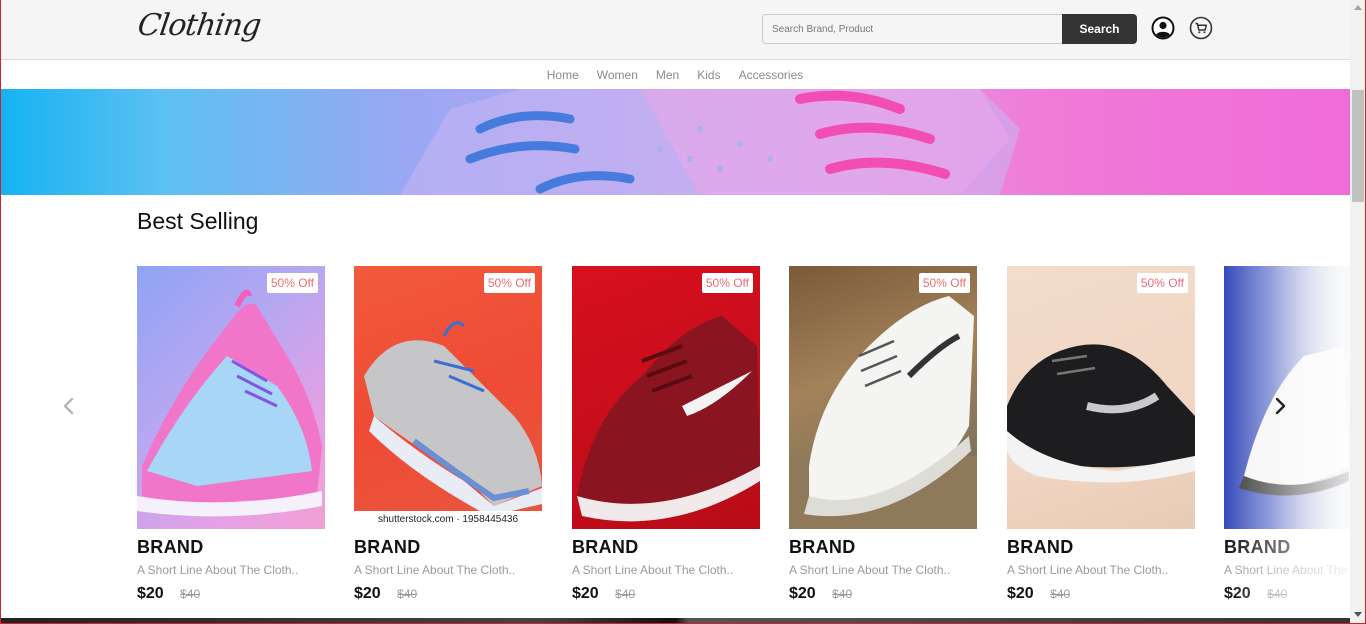 The height and width of the screenshot is (624, 1366). I want to click on nav-item-kids: Kids, so click(708, 75).